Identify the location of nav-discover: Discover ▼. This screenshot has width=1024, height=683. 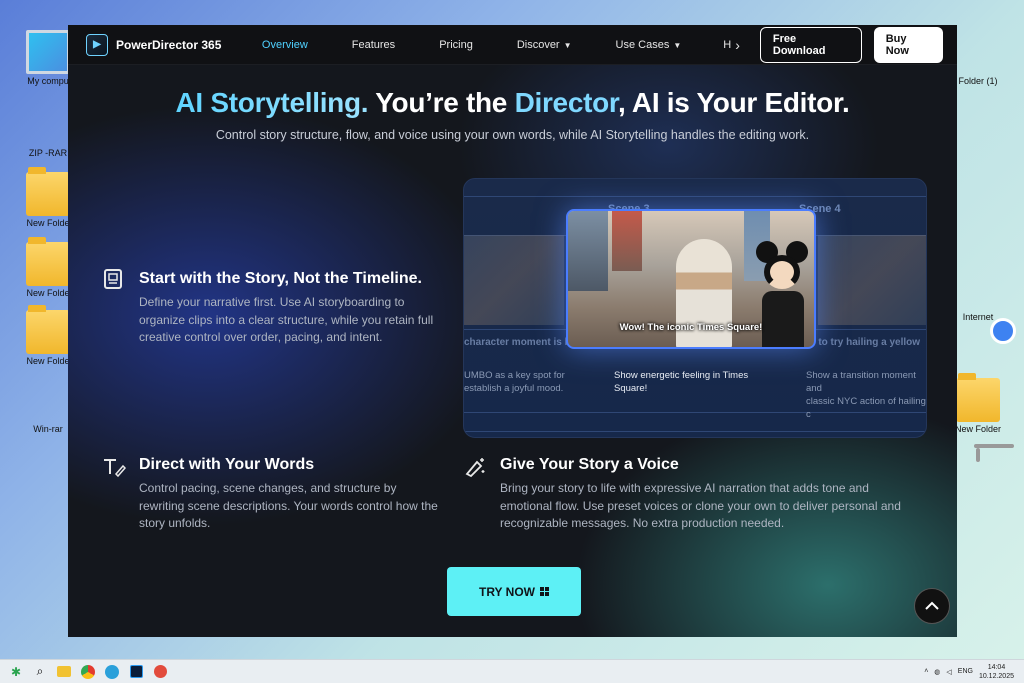
(544, 45).